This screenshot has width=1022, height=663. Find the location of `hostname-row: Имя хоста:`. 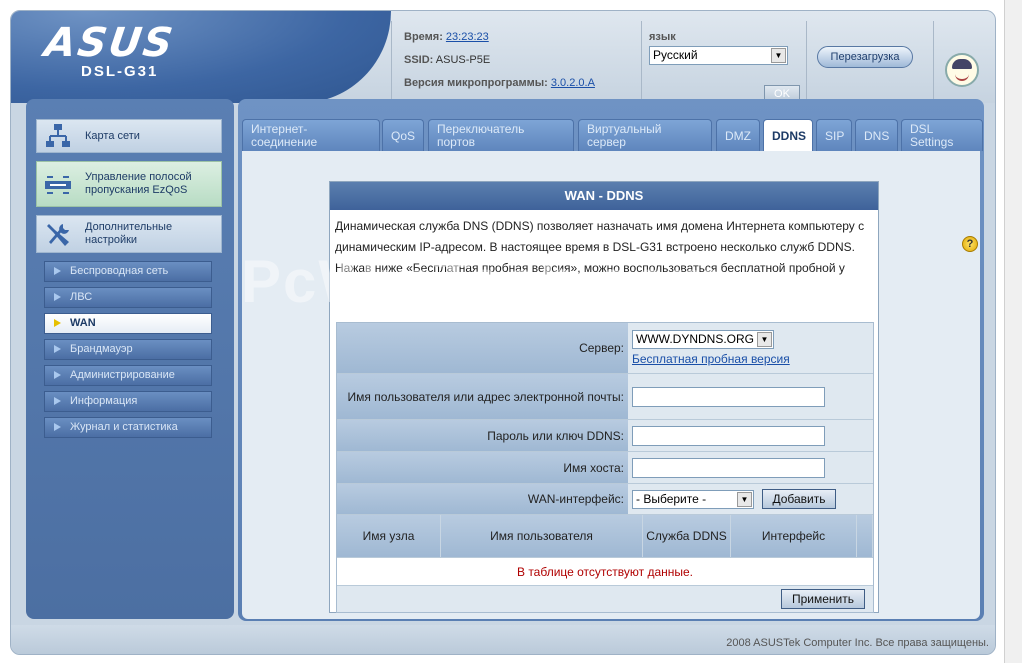

hostname-row: Имя хоста: is located at coordinates (605, 468).